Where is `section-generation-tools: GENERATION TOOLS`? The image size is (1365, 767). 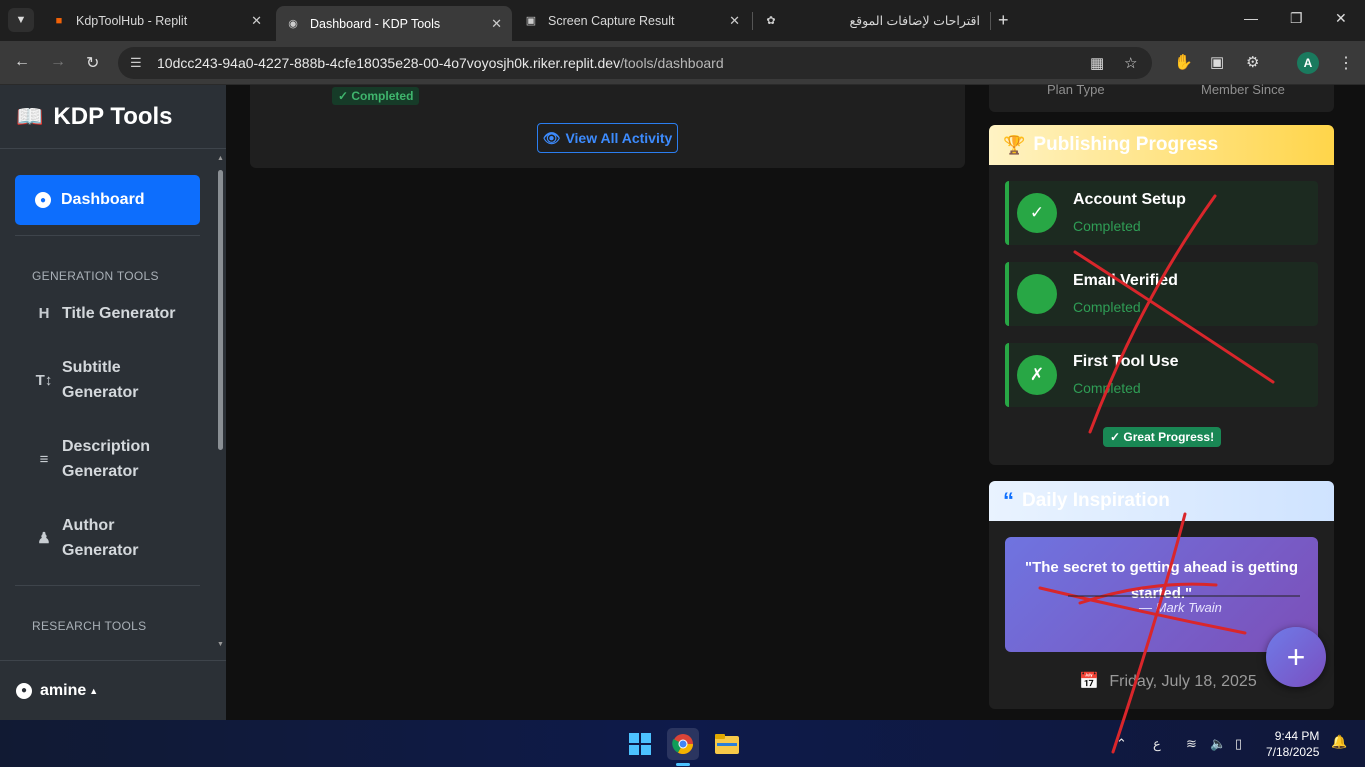
section-generation-tools: GENERATION TOOLS is located at coordinates (95, 276).